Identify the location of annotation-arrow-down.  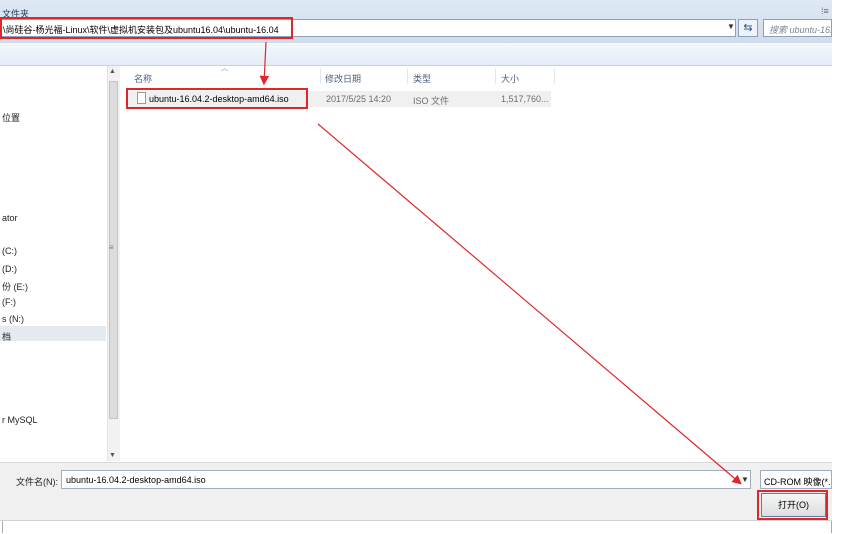
(264, 63).